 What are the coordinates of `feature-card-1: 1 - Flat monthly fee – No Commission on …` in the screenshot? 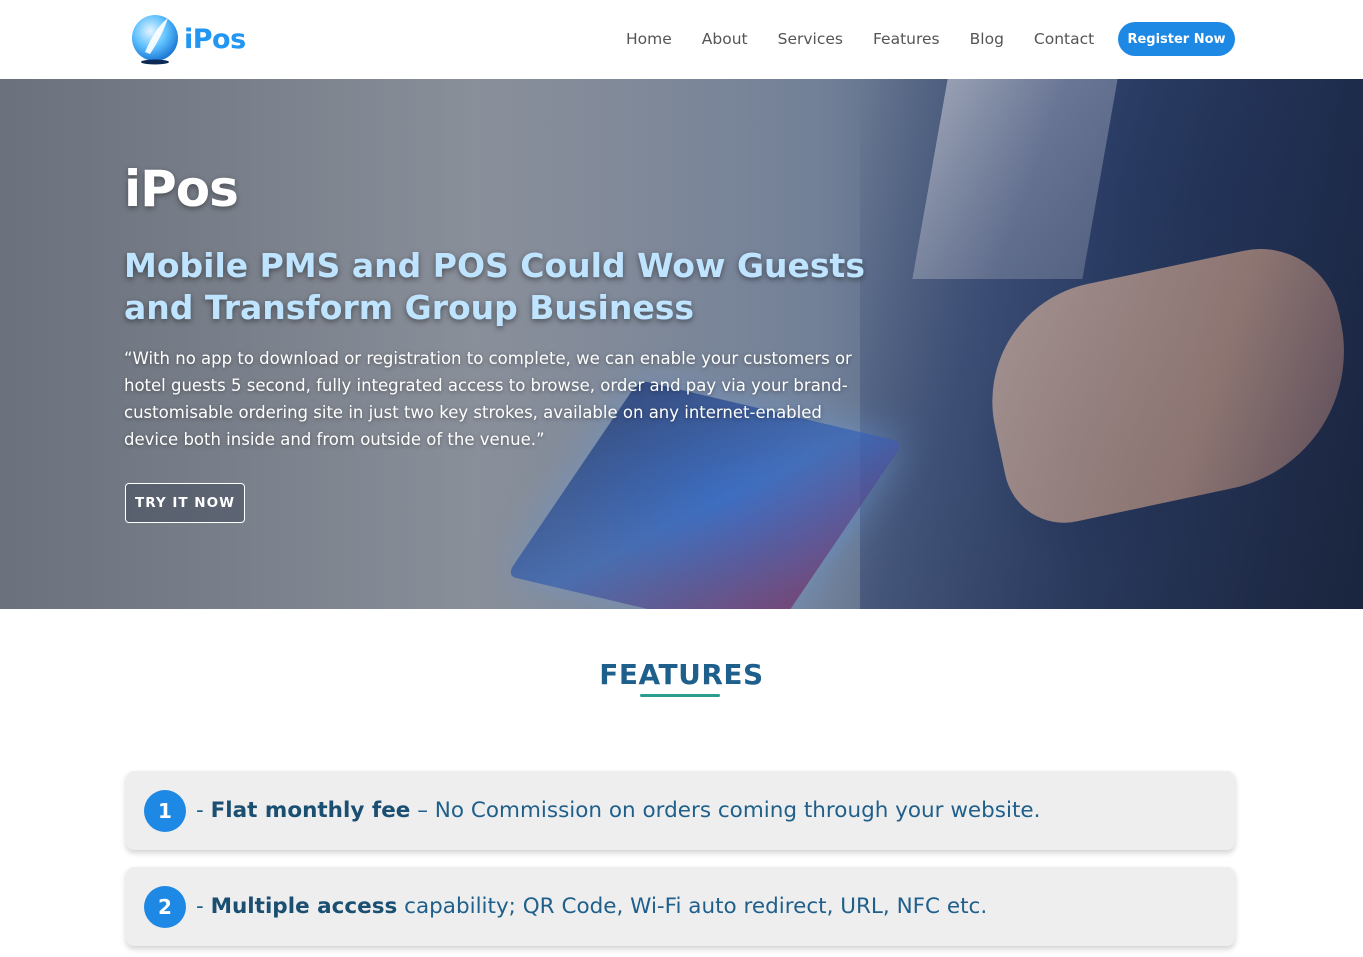 It's located at (680, 810).